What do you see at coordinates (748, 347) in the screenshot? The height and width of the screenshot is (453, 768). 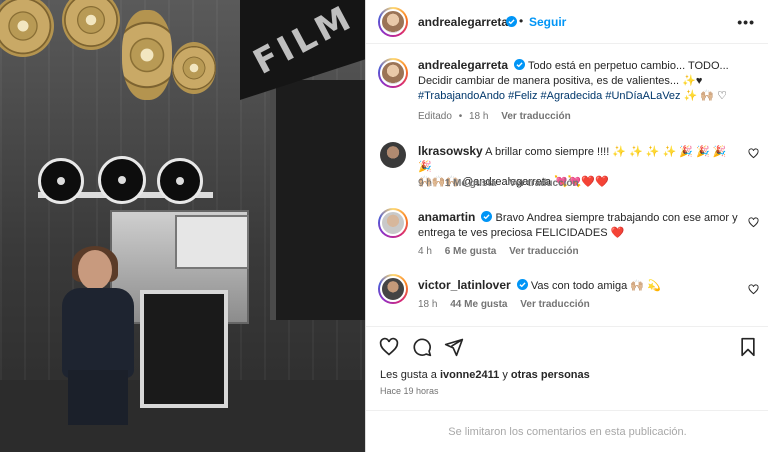 I see `bookmark-icon` at bounding box center [748, 347].